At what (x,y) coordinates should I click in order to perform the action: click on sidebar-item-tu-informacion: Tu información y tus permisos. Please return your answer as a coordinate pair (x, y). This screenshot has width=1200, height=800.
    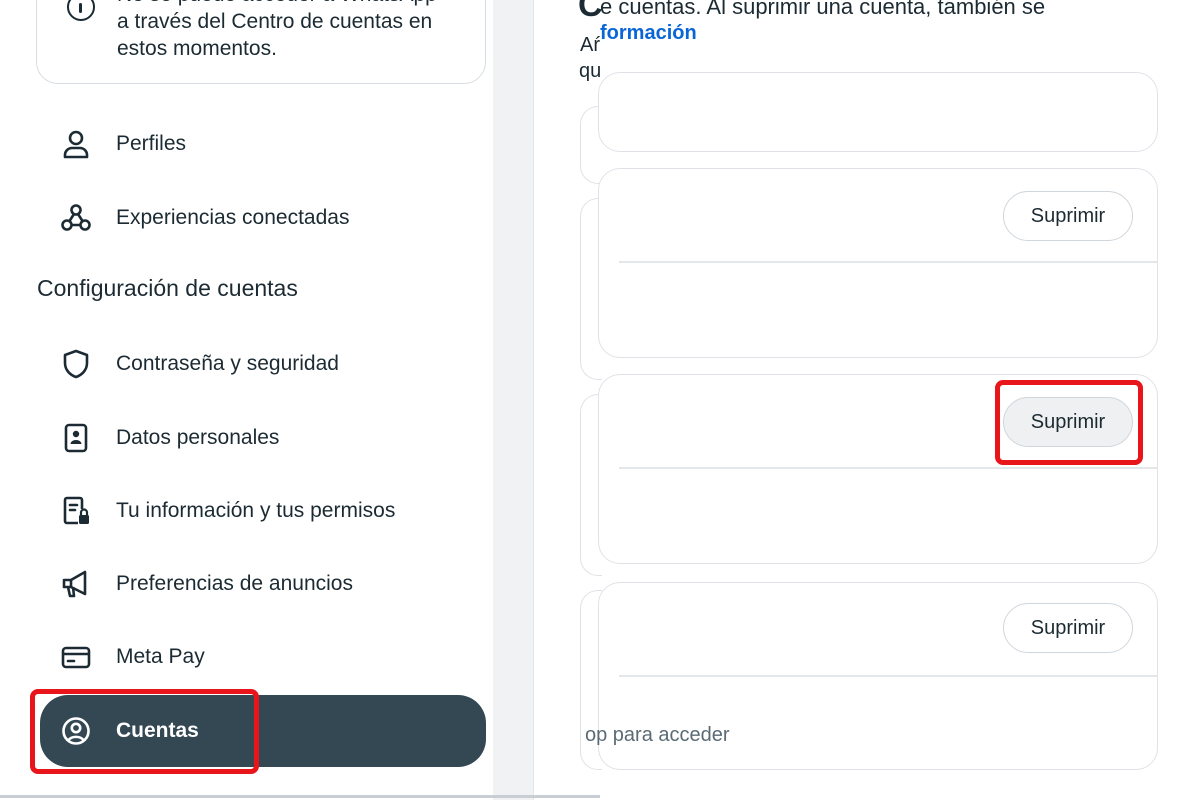
    Looking at the image, I should click on (263, 511).